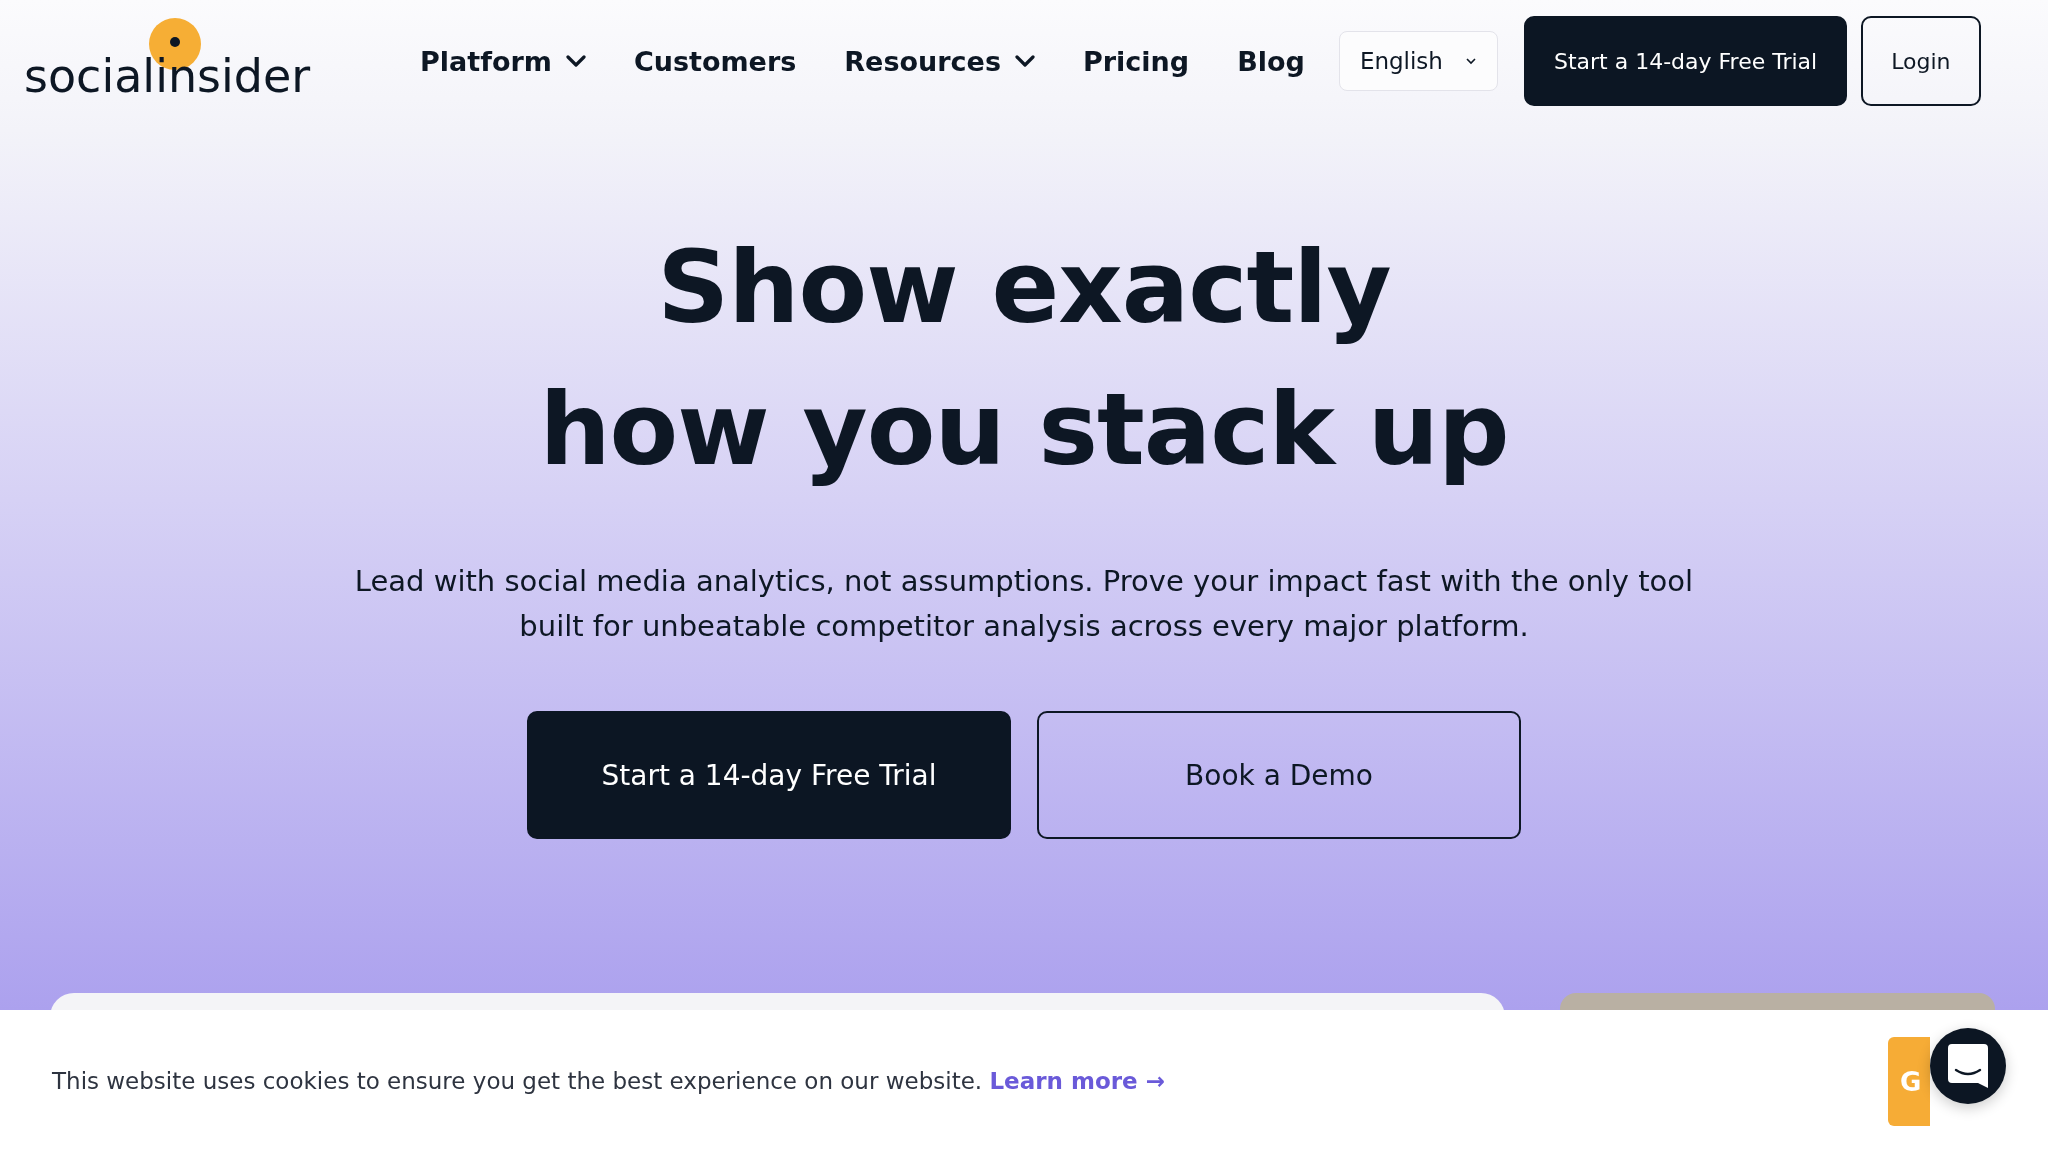 This screenshot has height=1152, width=2048. I want to click on nav-link: Blog, so click(1271, 61).